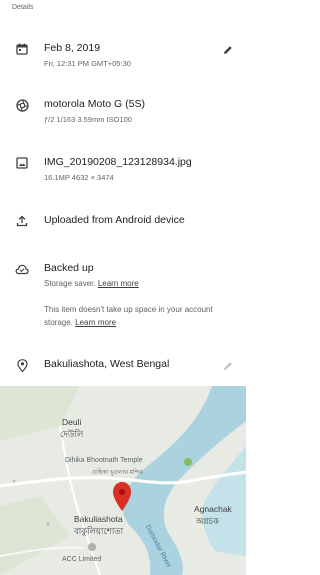 The image size is (320, 575). Describe the element at coordinates (118, 162) in the screenshot. I see `file-title: IMG_20190208_123128934.jpg` at that location.